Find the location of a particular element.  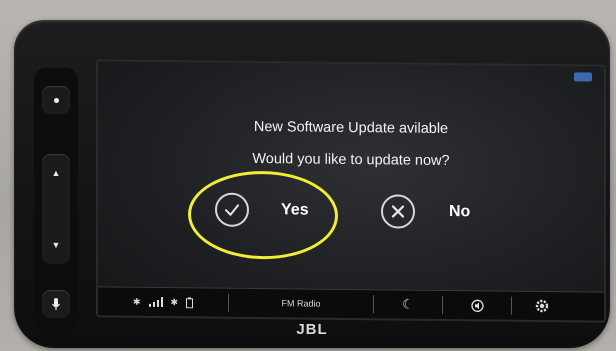

night-mode-icon: ☾ is located at coordinates (408, 304).